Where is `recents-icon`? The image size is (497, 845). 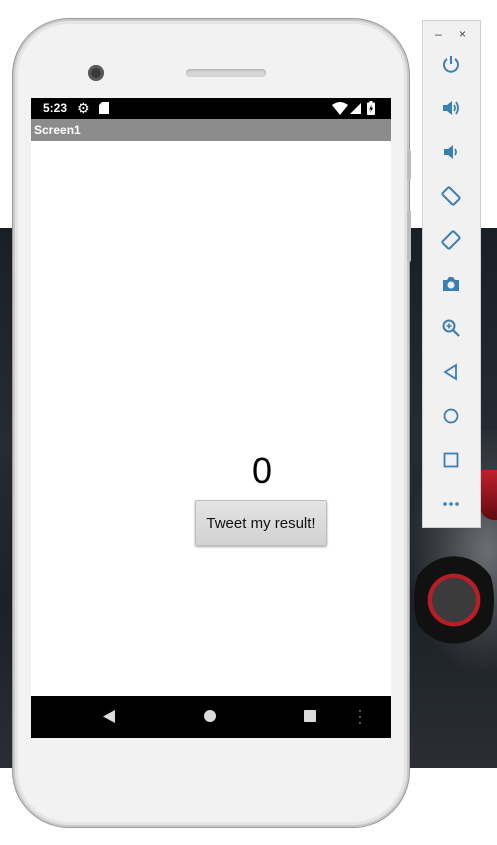 recents-icon is located at coordinates (310, 716).